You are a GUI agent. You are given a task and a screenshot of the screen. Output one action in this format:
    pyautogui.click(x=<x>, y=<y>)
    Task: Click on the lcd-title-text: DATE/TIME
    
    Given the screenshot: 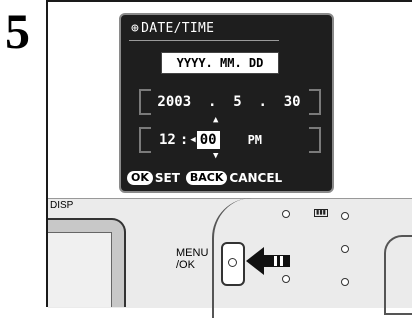 What is the action you would take?
    pyautogui.click(x=178, y=28)
    